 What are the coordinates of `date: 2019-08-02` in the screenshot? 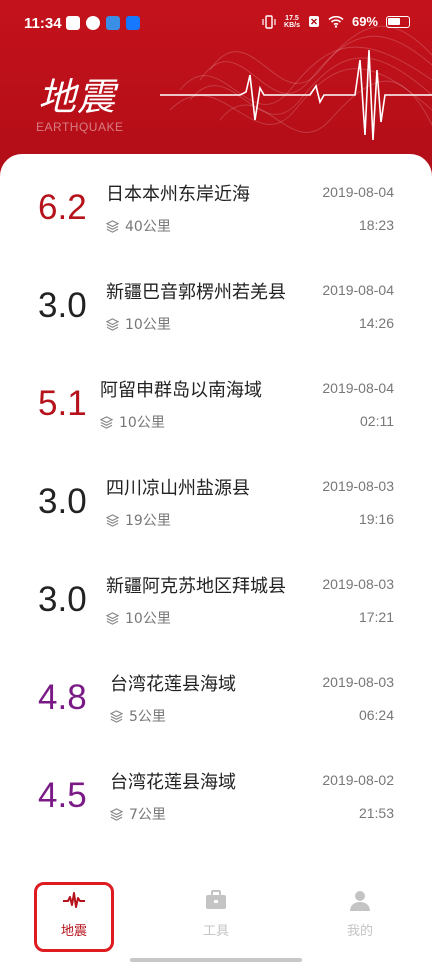 It's located at (358, 780).